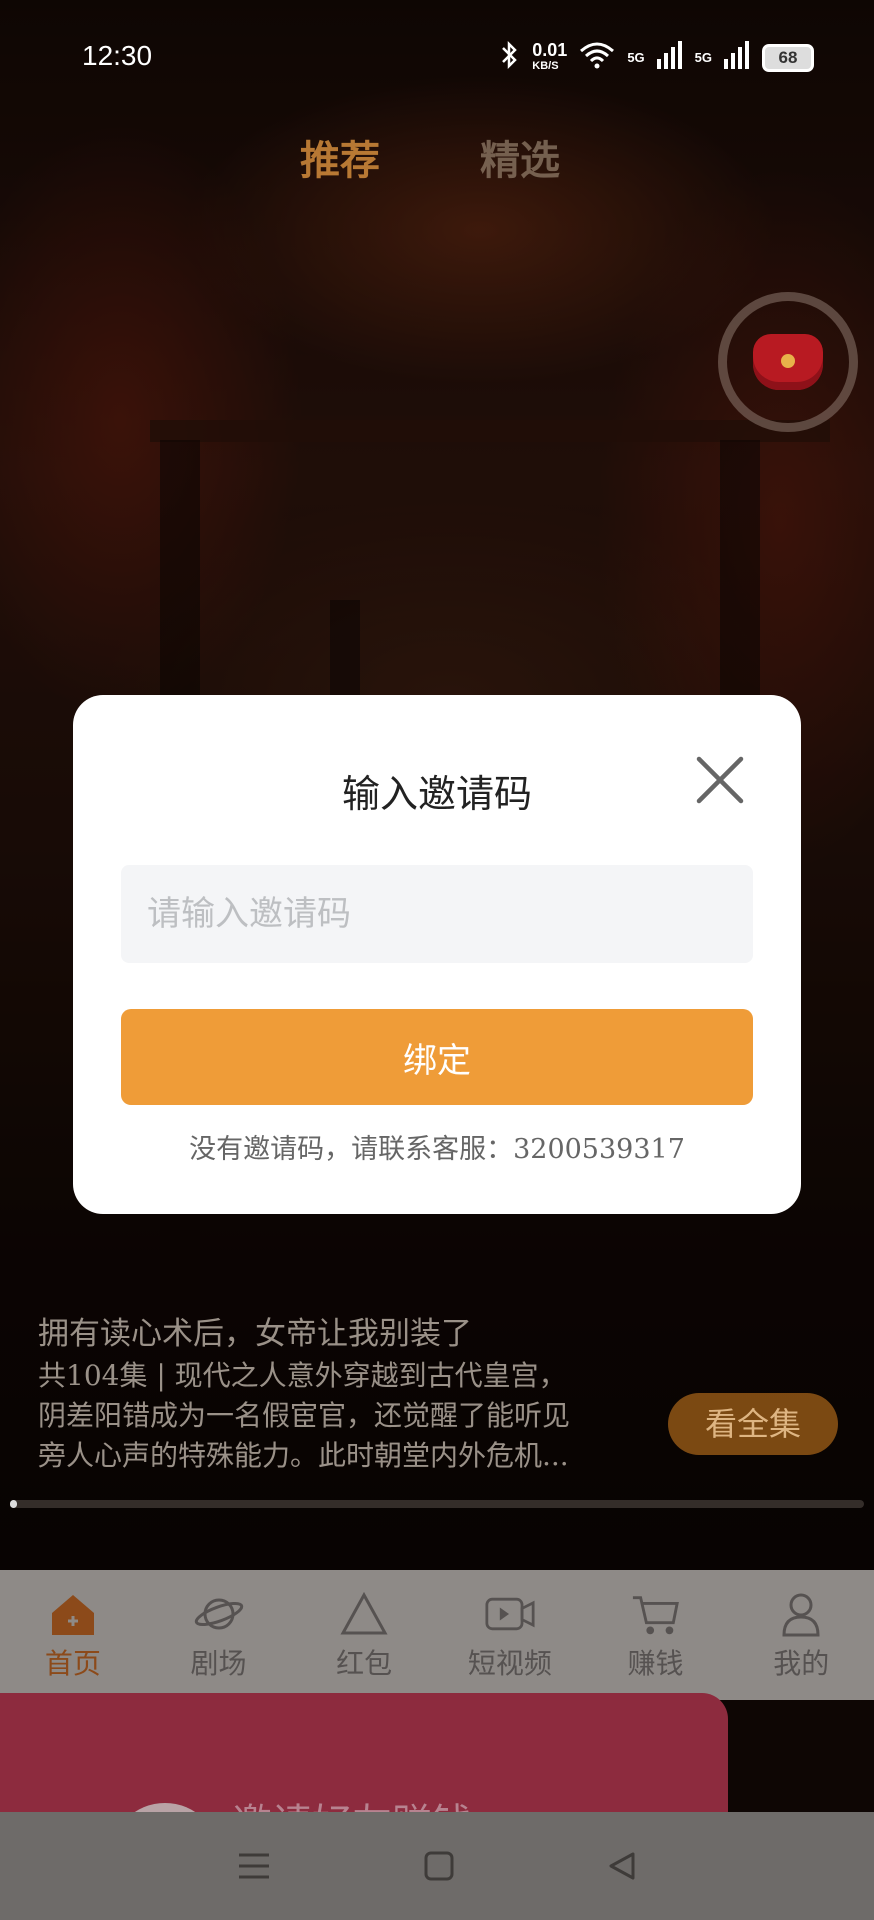 Image resolution: width=874 pixels, height=1920 pixels. Describe the element at coordinates (364, 1614) in the screenshot. I see `triangle-icon` at that location.